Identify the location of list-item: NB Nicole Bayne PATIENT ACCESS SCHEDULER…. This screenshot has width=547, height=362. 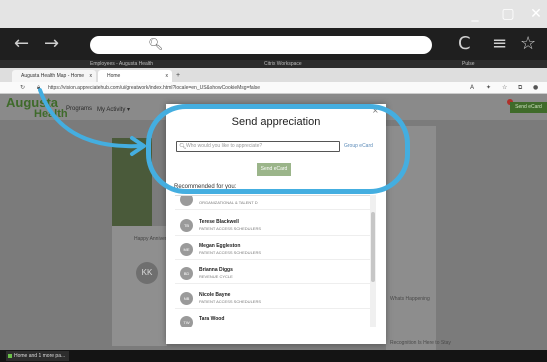
(273, 298).